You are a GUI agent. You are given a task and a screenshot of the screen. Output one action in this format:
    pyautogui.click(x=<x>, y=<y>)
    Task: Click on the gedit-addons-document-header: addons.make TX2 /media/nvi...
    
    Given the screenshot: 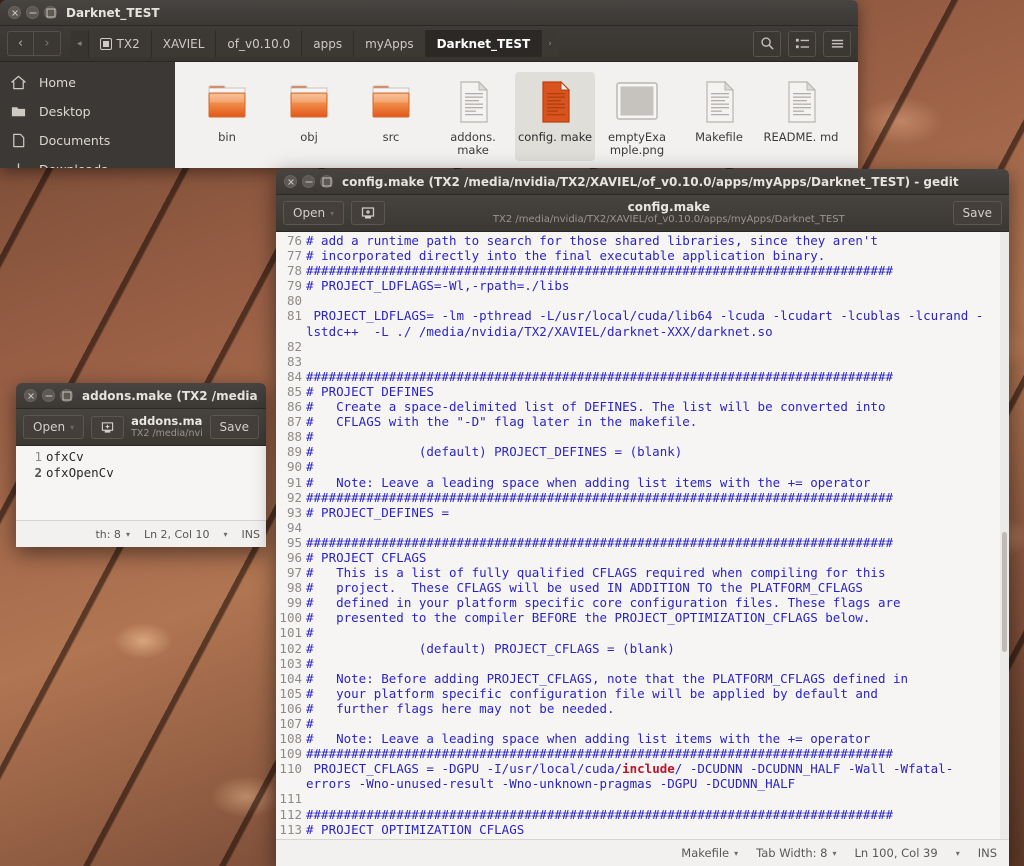 What is the action you would take?
    pyautogui.click(x=166, y=427)
    